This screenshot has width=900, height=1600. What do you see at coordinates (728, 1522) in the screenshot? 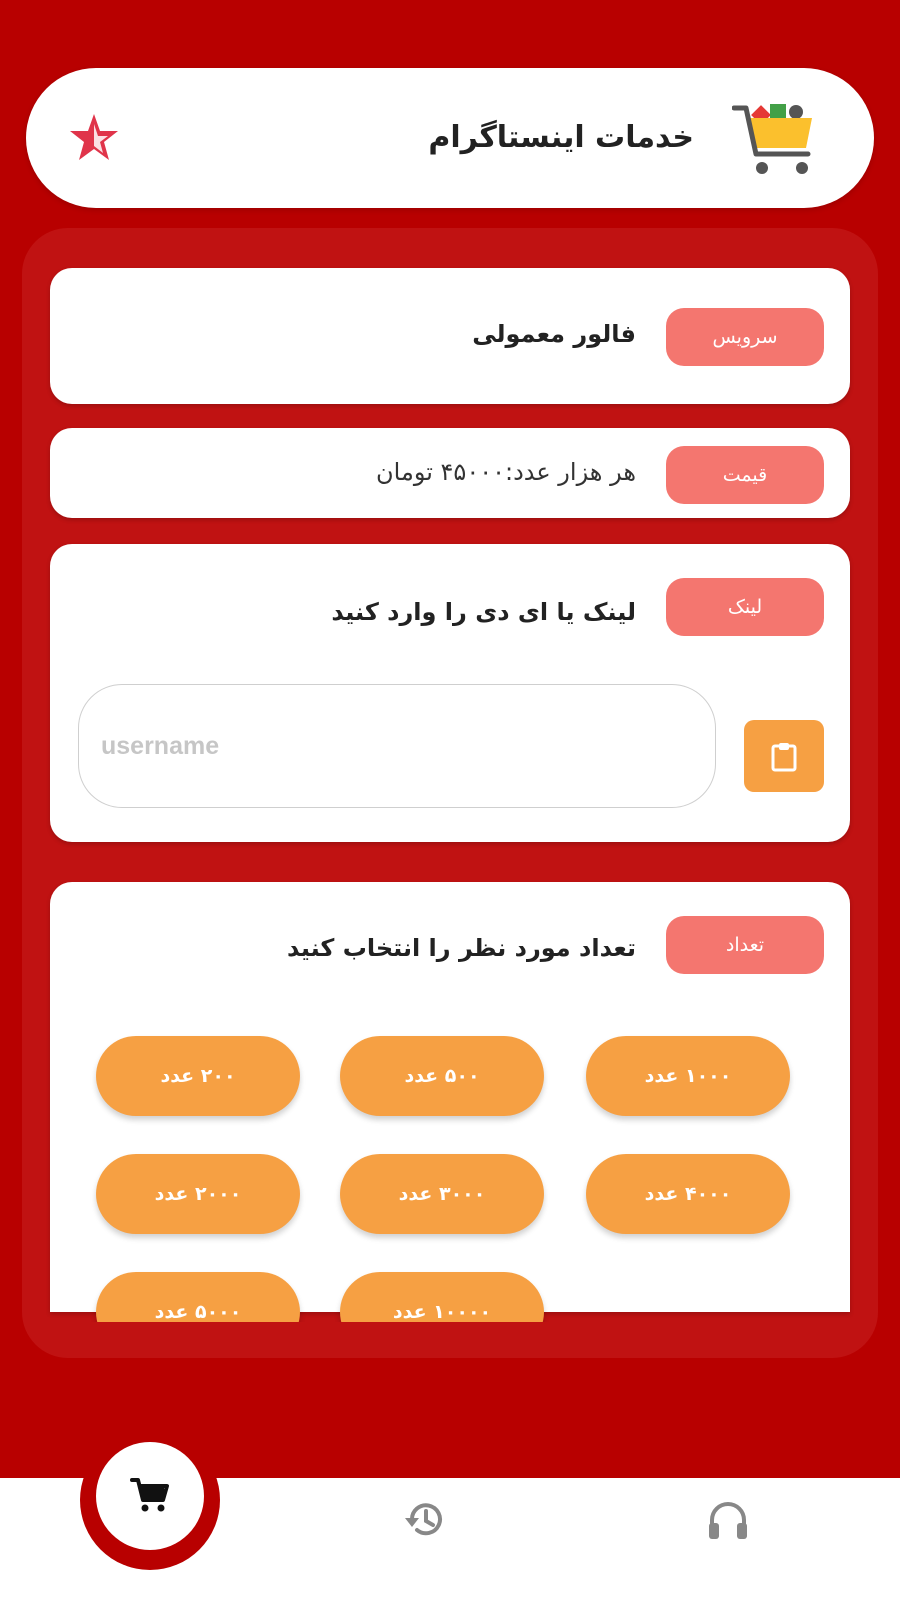
I see `headset-icon` at bounding box center [728, 1522].